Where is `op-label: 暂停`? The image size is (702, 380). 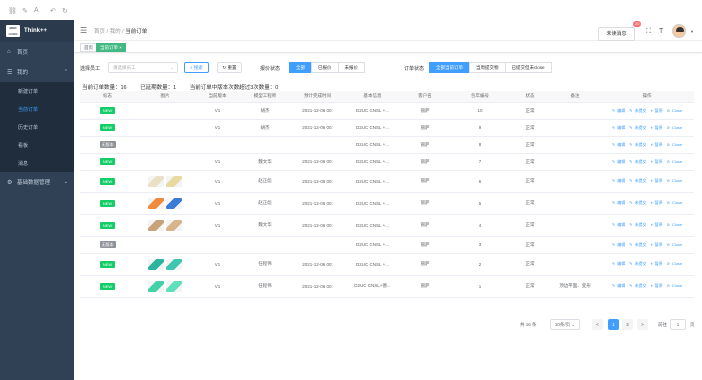
op-label: 暂停 is located at coordinates (658, 144).